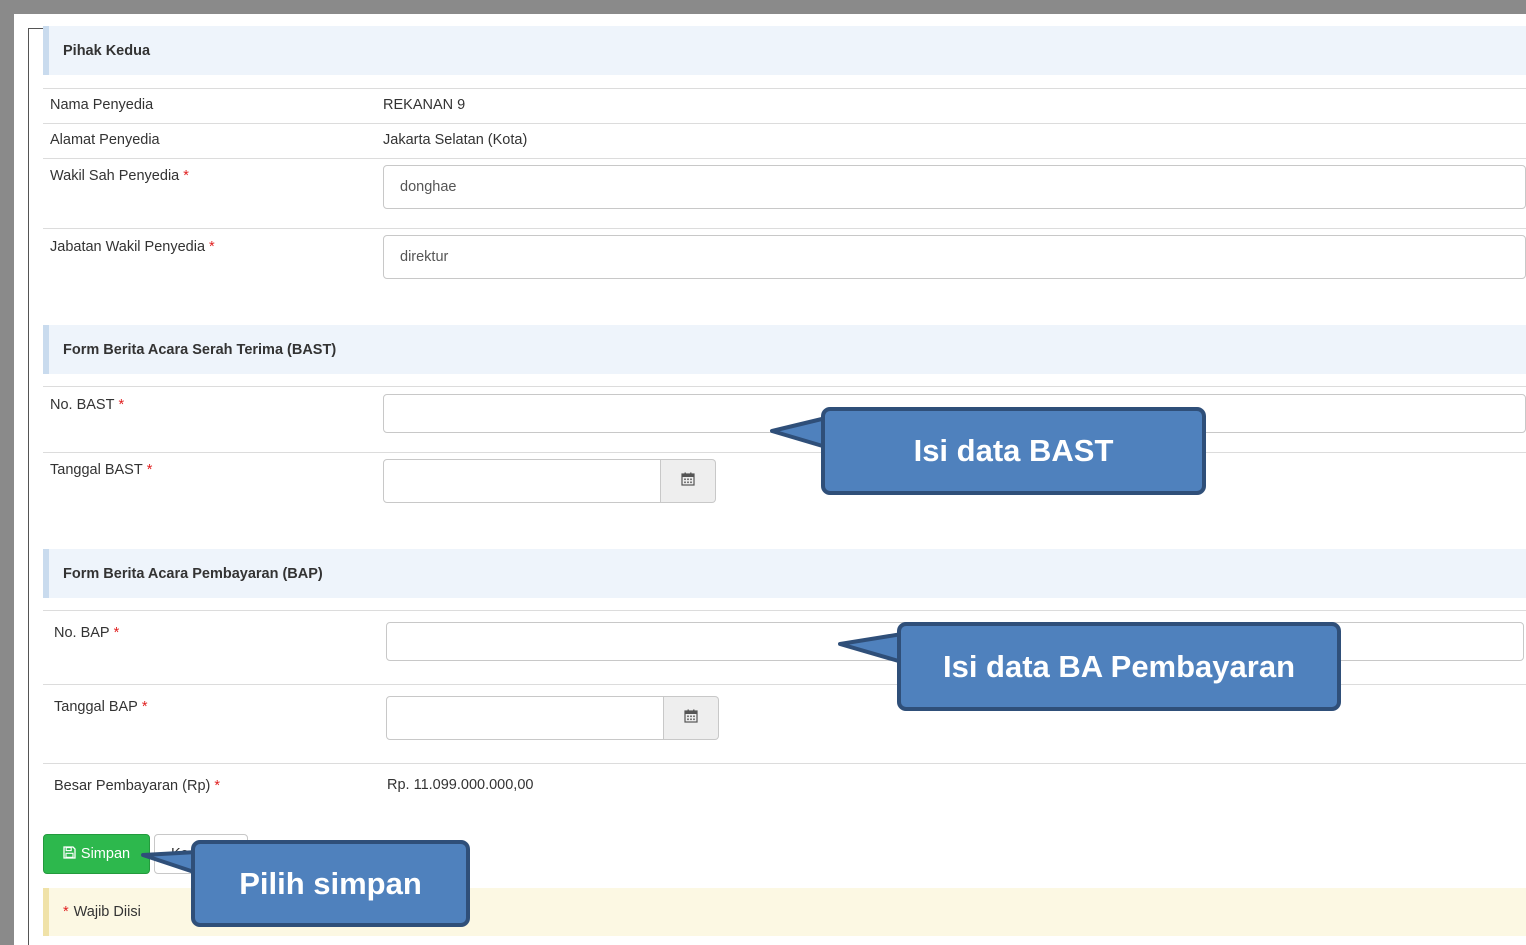  What do you see at coordinates (460, 785) in the screenshot?
I see `besar-pembayaran-value: Rp. 11.099.000.000,00` at bounding box center [460, 785].